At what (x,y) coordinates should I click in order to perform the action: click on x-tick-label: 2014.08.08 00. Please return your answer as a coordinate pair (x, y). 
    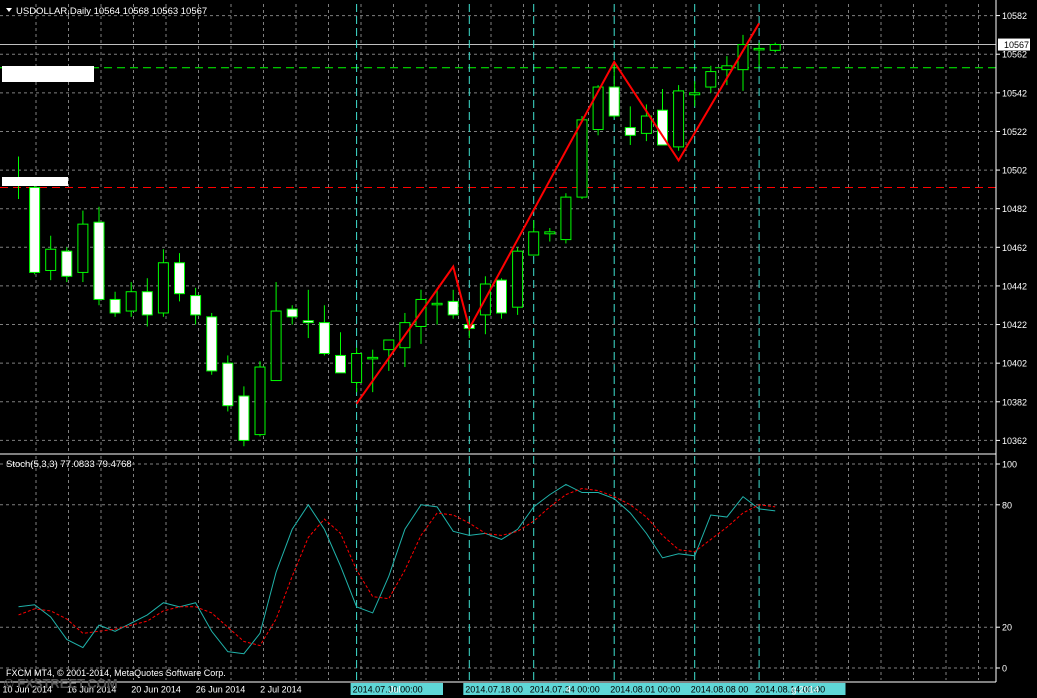
    Looking at the image, I should click on (720, 690).